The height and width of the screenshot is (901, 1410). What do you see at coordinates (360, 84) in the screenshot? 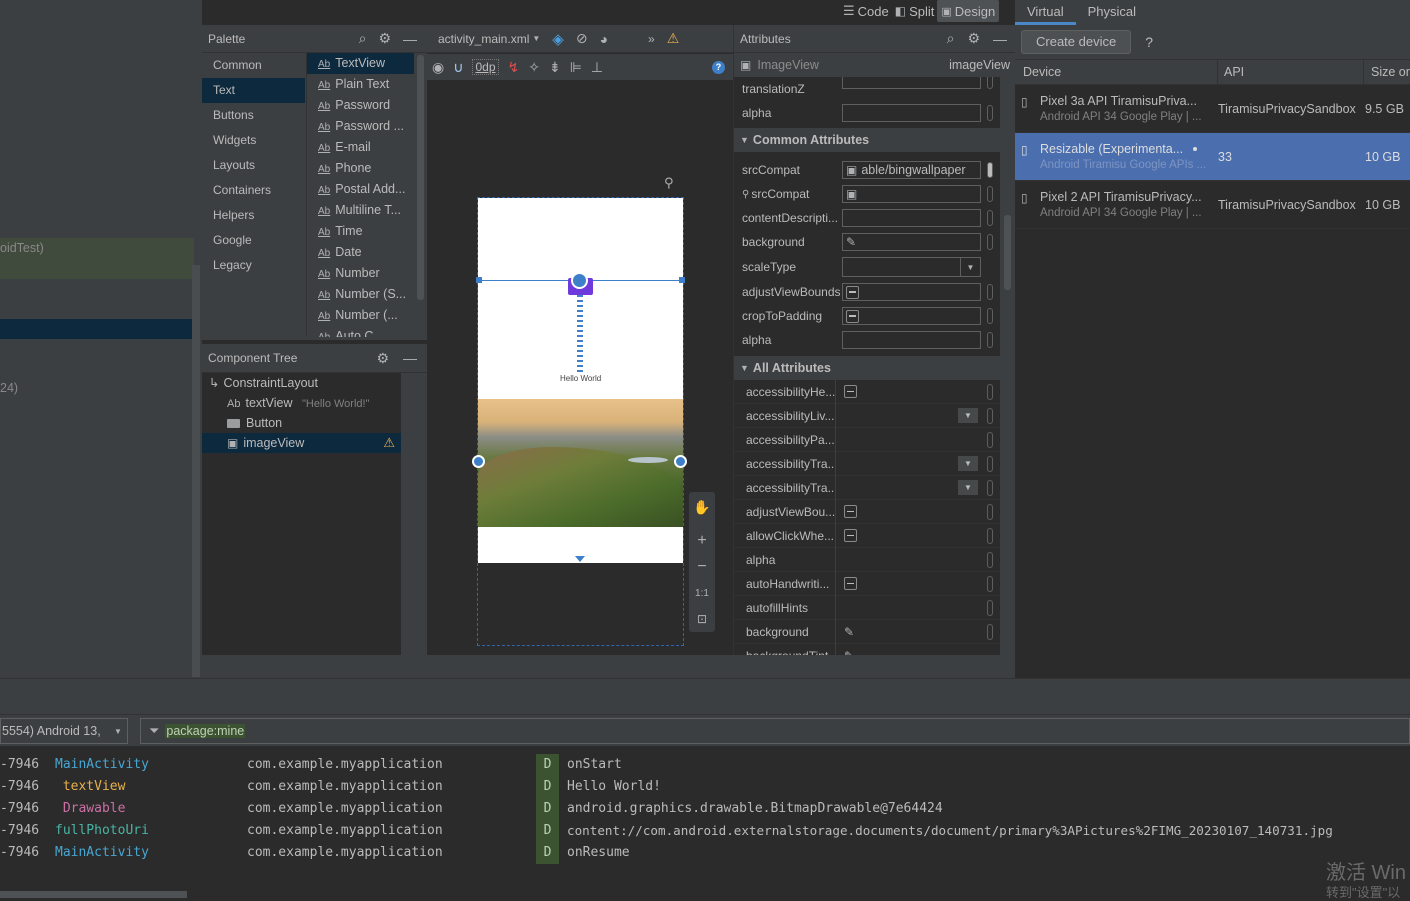
I see `palette-item: Ab Plain Text` at bounding box center [360, 84].